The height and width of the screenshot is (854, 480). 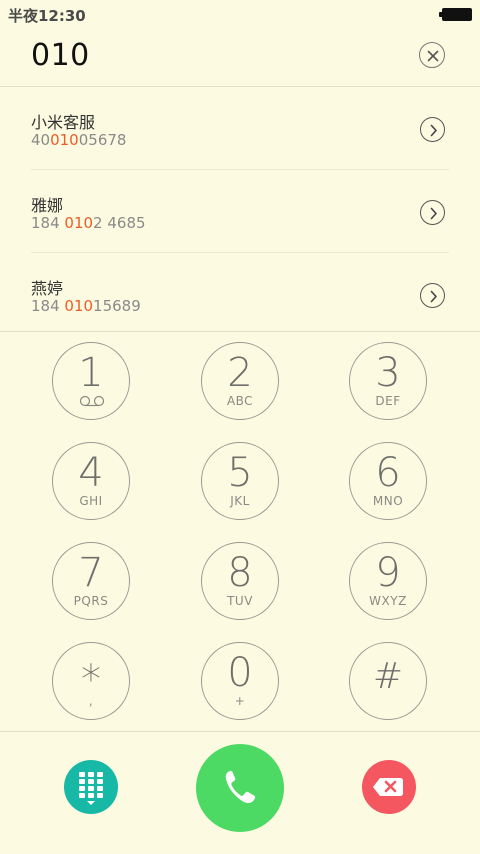 What do you see at coordinates (240, 473) in the screenshot?
I see `key-digit: 5` at bounding box center [240, 473].